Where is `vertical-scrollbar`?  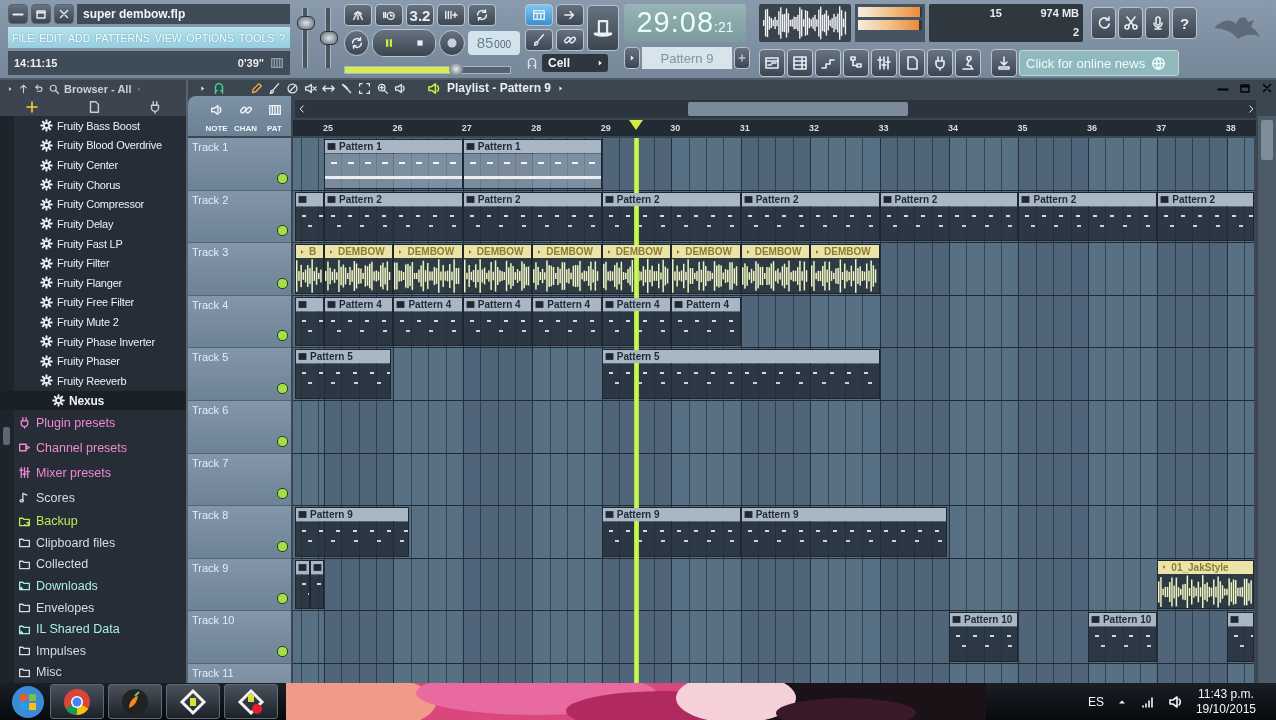 vertical-scrollbar is located at coordinates (1267, 399).